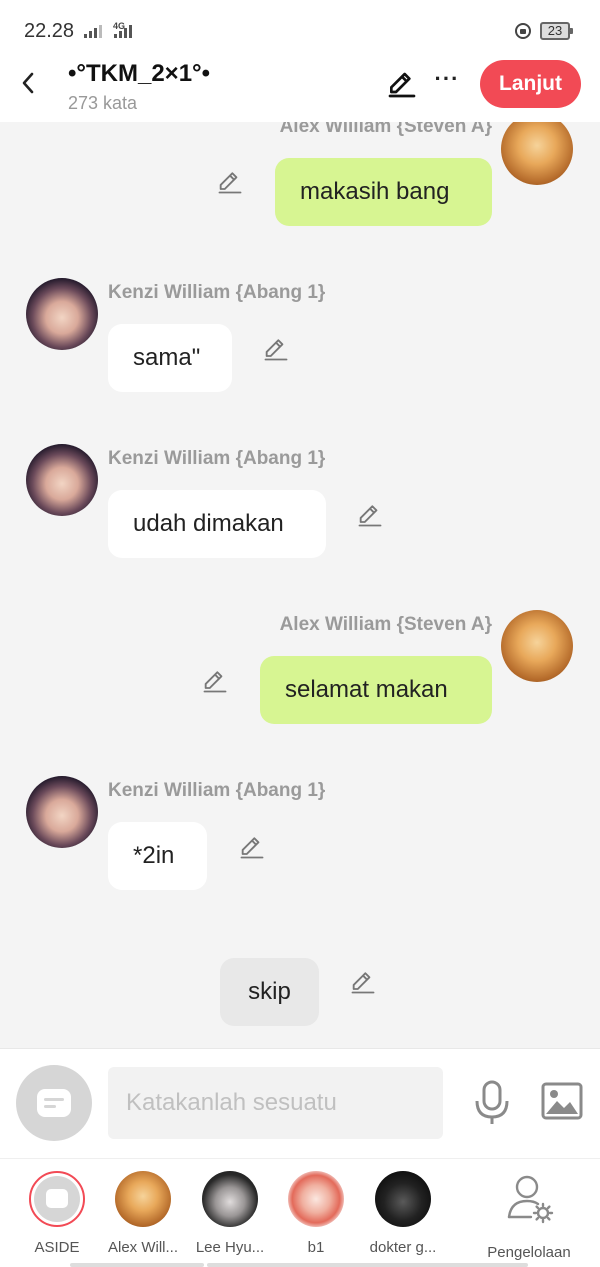 Image resolution: width=600 pixels, height=1267 pixels. Describe the element at coordinates (57, 1199) in the screenshot. I see `aside-icon` at that location.